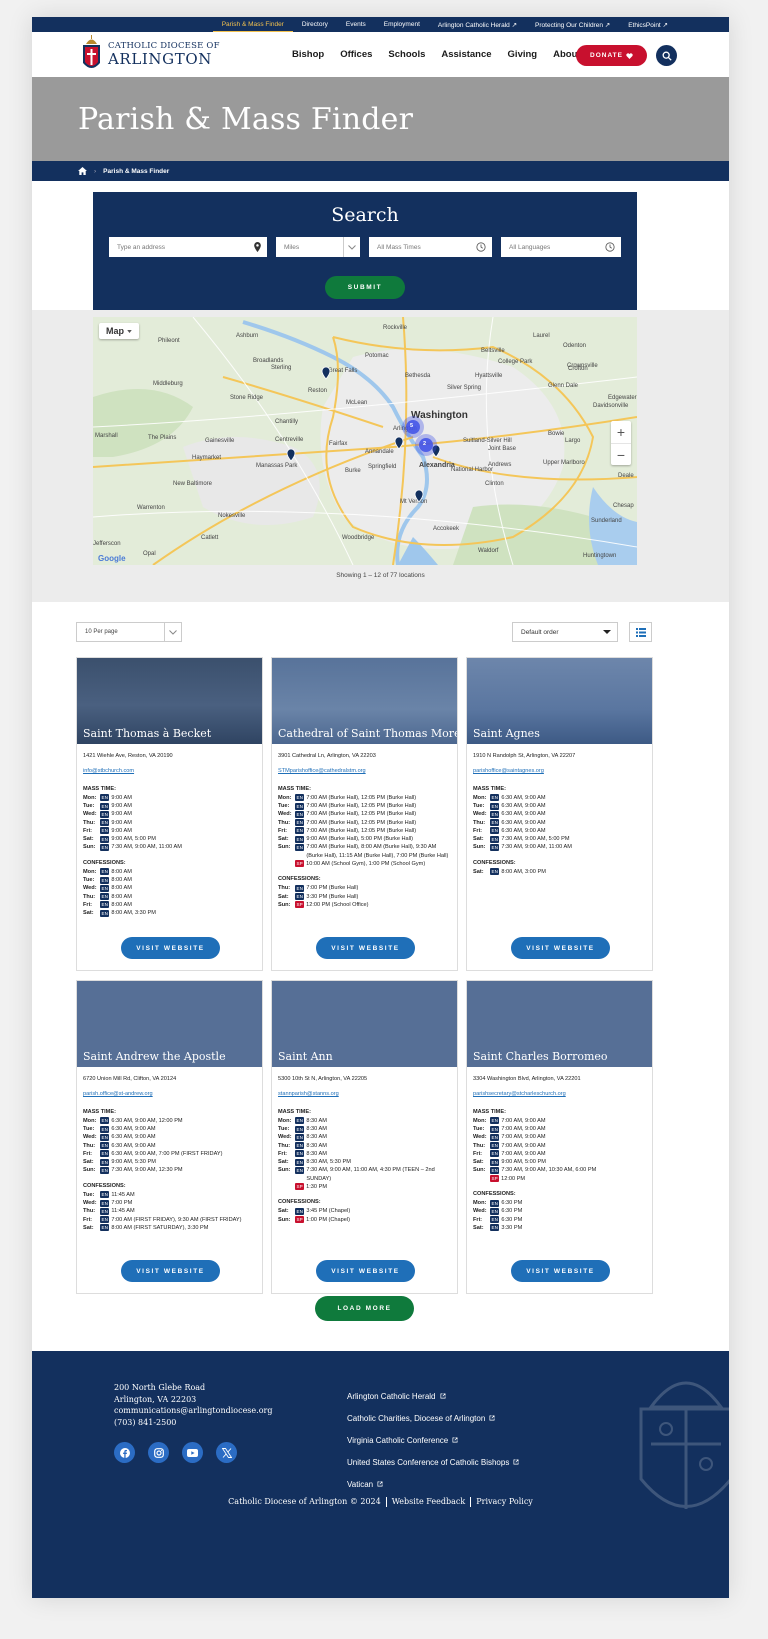 This screenshot has height=1639, width=768. Describe the element at coordinates (308, 54) in the screenshot. I see `nav-bishop: Bishop` at that location.